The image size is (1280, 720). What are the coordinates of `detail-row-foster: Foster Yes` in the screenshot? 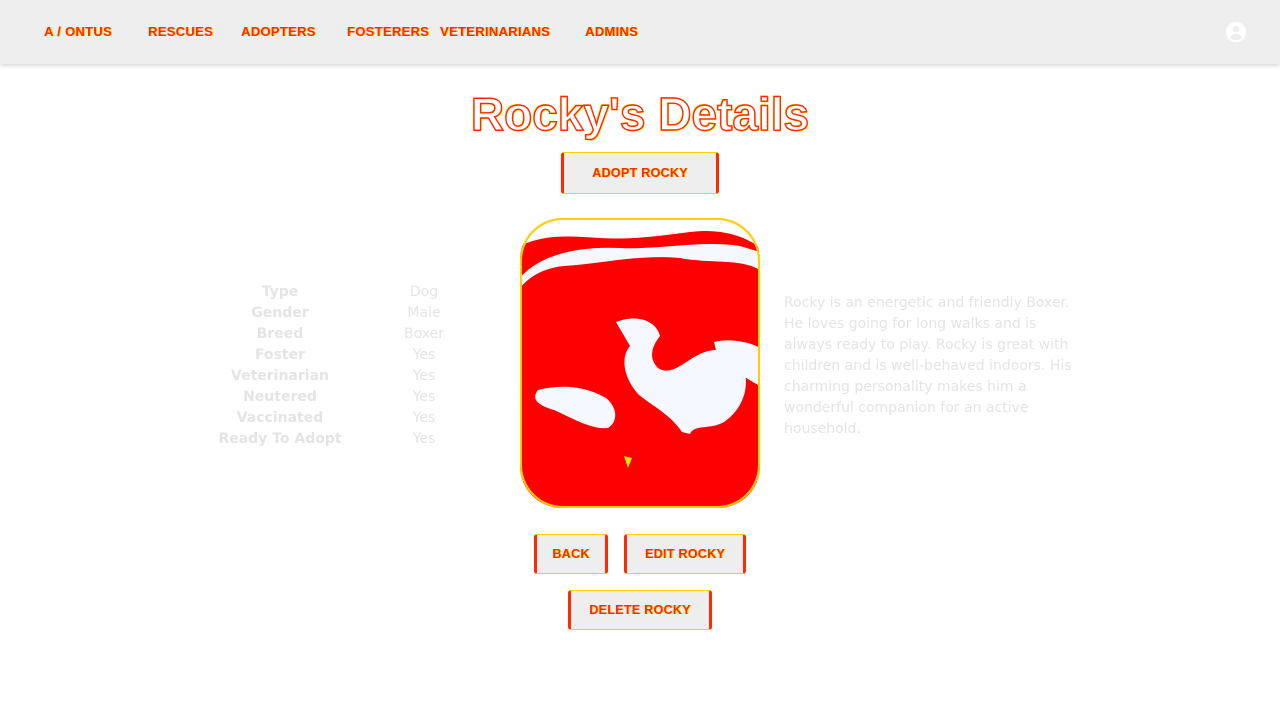 It's located at (350, 355).